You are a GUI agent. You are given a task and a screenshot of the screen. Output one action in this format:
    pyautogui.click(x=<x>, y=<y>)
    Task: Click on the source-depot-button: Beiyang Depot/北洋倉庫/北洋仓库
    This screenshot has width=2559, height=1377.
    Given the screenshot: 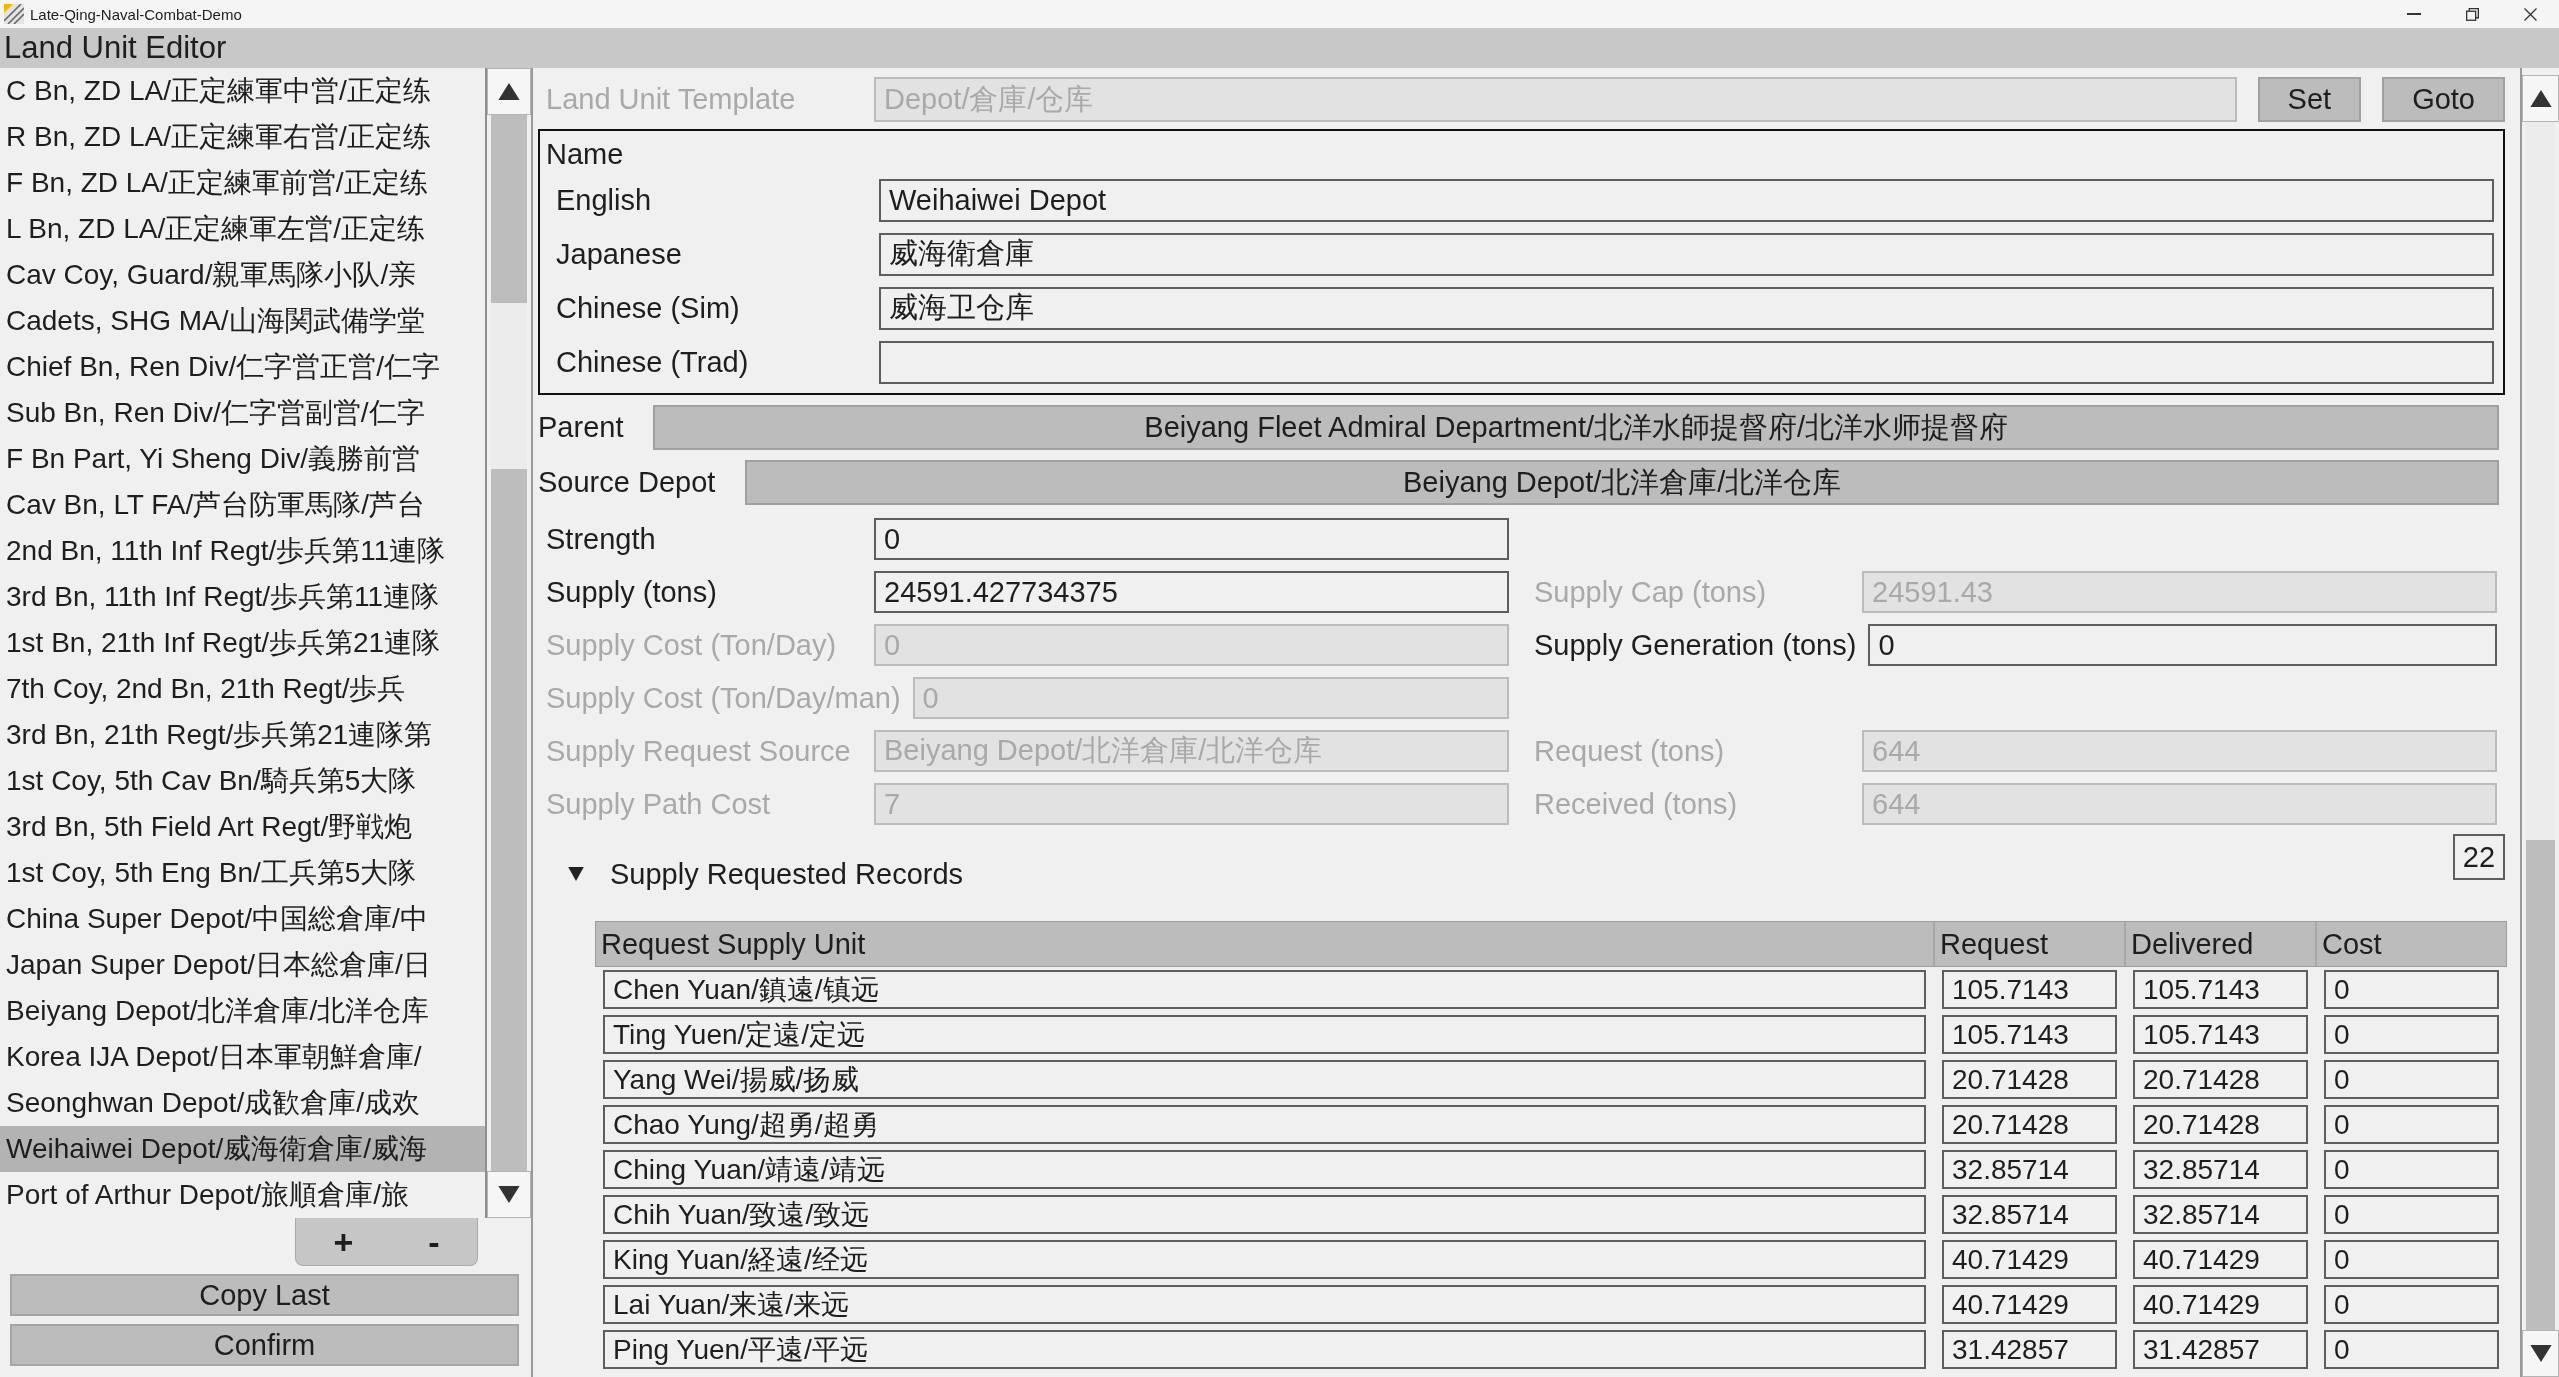 What is the action you would take?
    pyautogui.click(x=1622, y=482)
    